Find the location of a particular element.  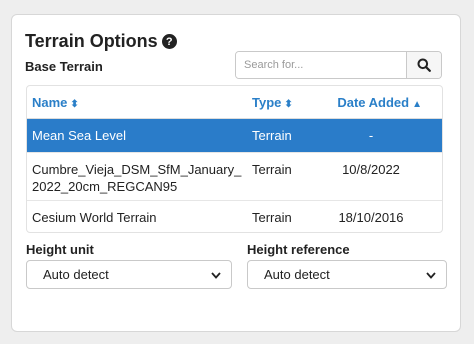

terrain-search is located at coordinates (338, 65).